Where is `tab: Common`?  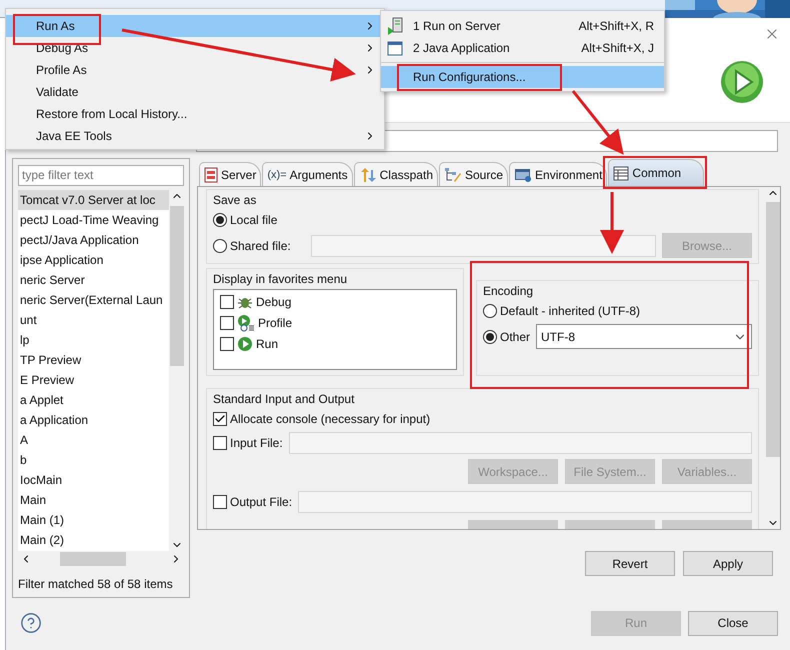 tab: Common is located at coordinates (656, 172).